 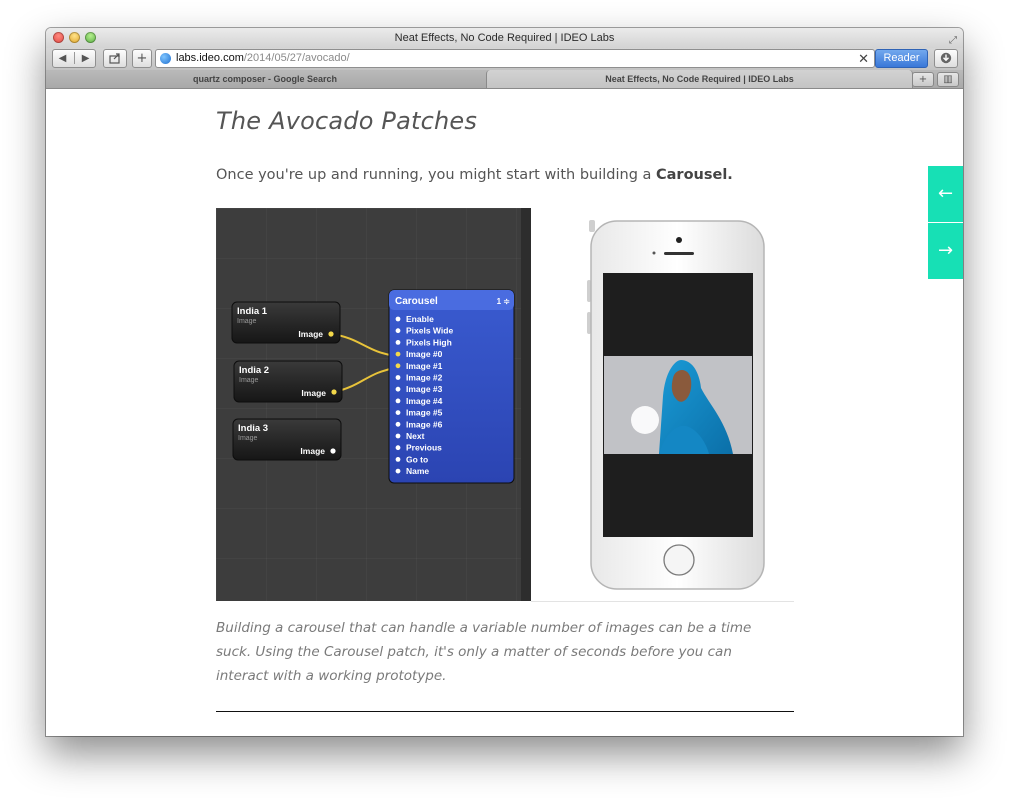 What do you see at coordinates (58, 37) in the screenshot?
I see `close-window-button` at bounding box center [58, 37].